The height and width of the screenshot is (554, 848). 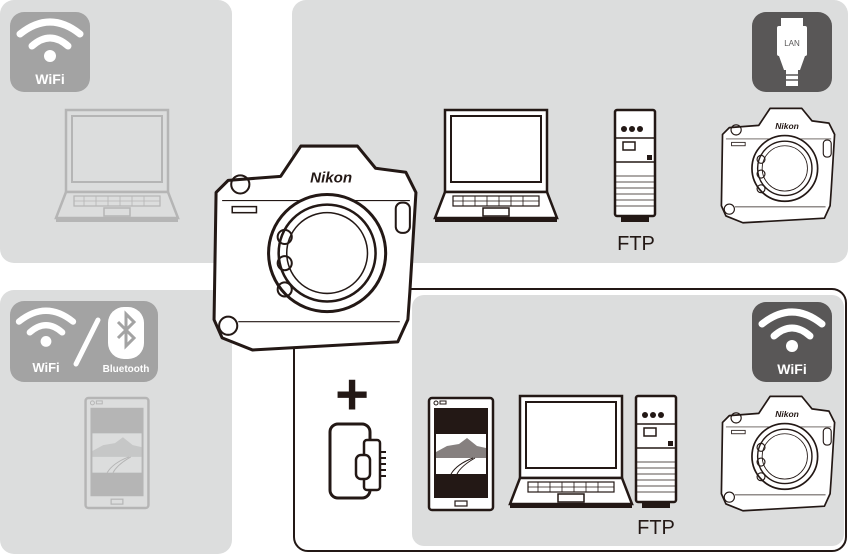 What do you see at coordinates (352, 394) in the screenshot?
I see `plus-sign: +` at bounding box center [352, 394].